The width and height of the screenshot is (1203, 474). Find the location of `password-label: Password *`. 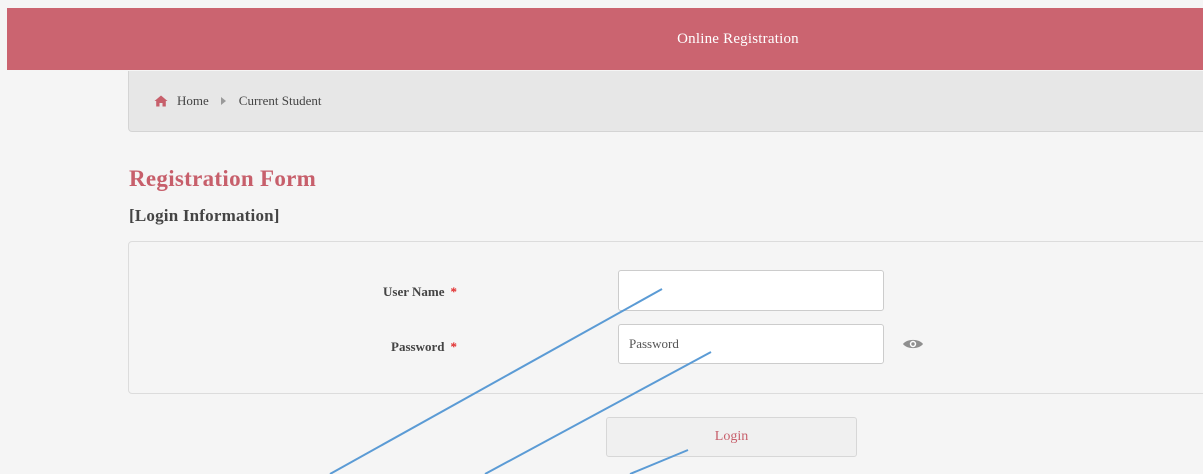

password-label: Password * is located at coordinates (395, 347).